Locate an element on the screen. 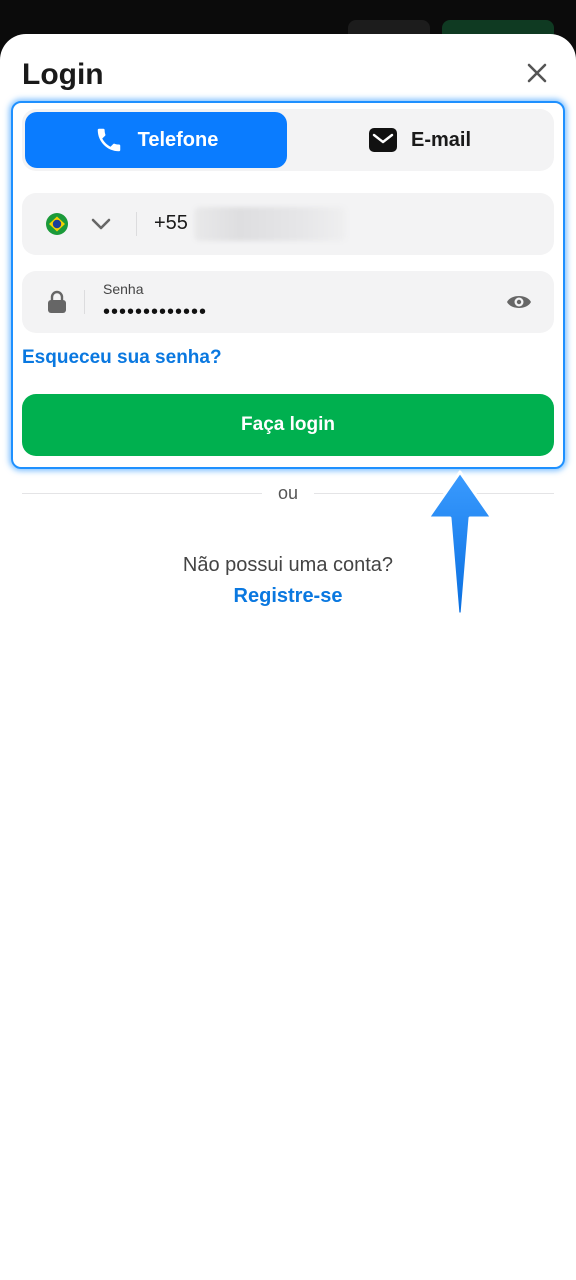 The image size is (576, 1280). eye-icon is located at coordinates (519, 302).